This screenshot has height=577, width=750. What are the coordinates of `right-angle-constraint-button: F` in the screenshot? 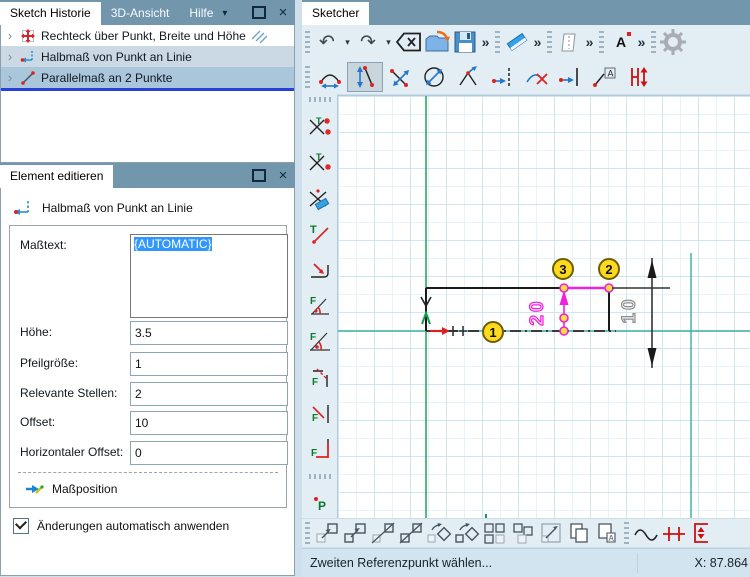 It's located at (320, 449).